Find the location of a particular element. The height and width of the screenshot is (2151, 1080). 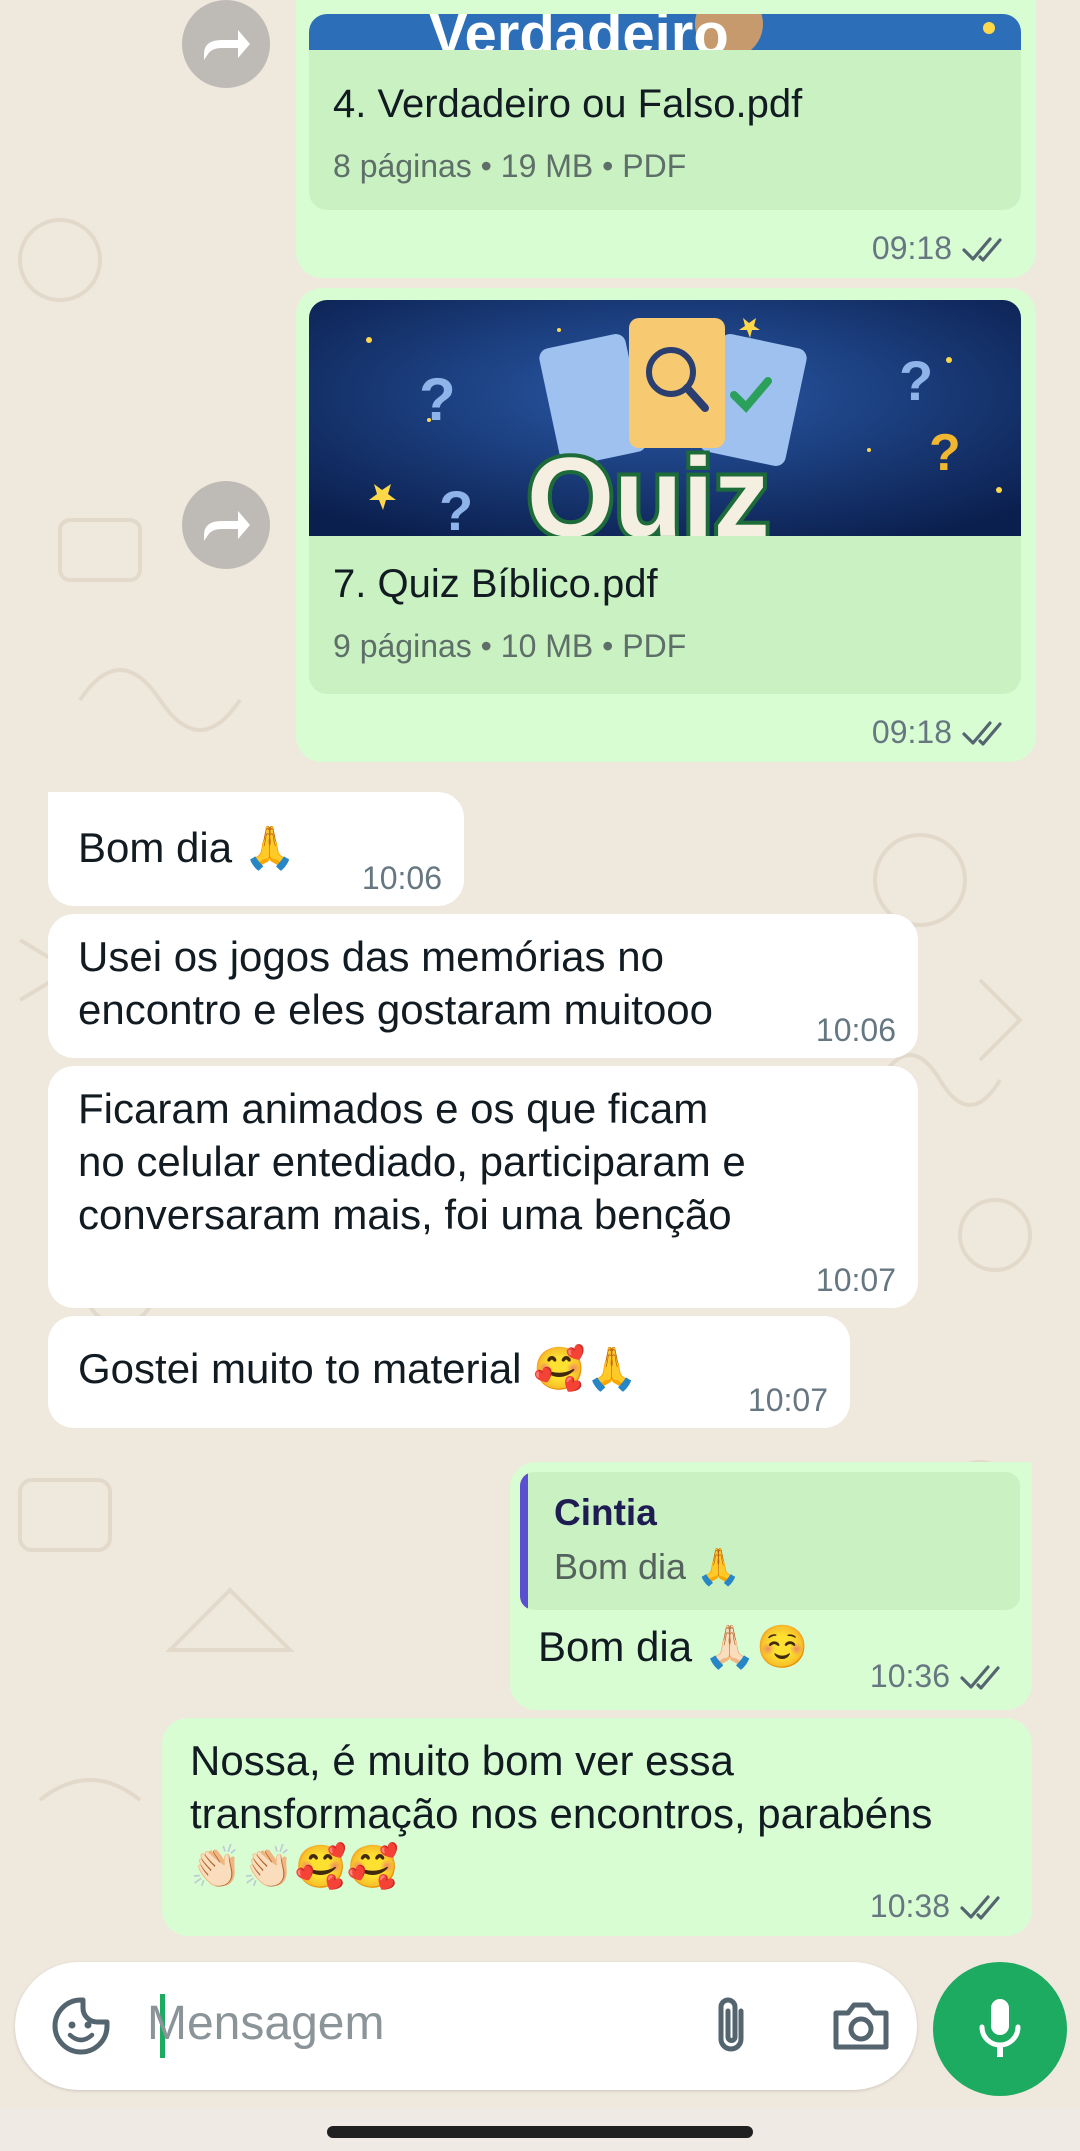

paperclip-icon is located at coordinates (731, 2024).